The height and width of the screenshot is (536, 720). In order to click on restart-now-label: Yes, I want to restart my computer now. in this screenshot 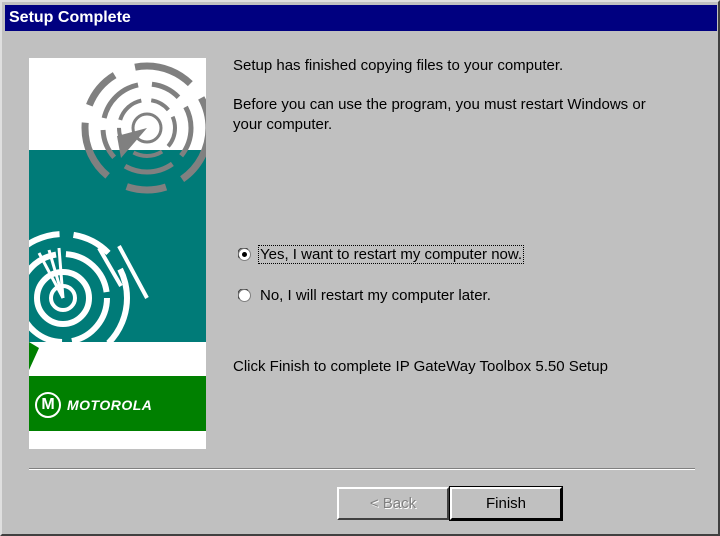, I will do `click(391, 254)`.